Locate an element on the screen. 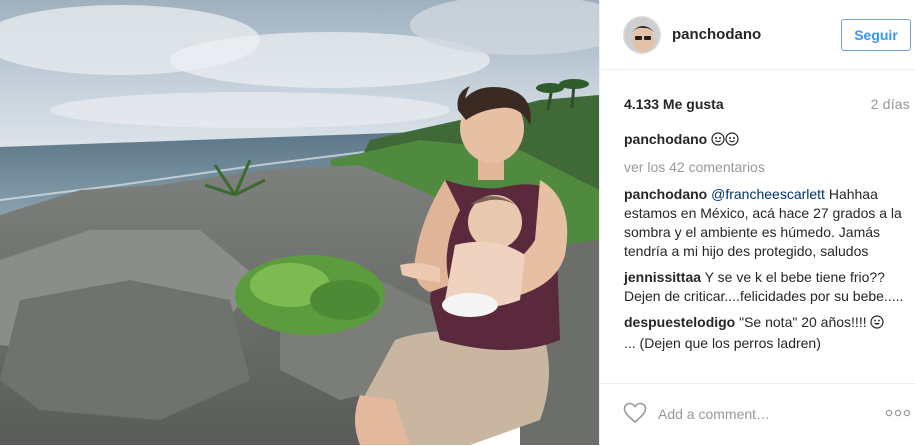  comment-mention: @francheescarlett is located at coordinates (768, 194).